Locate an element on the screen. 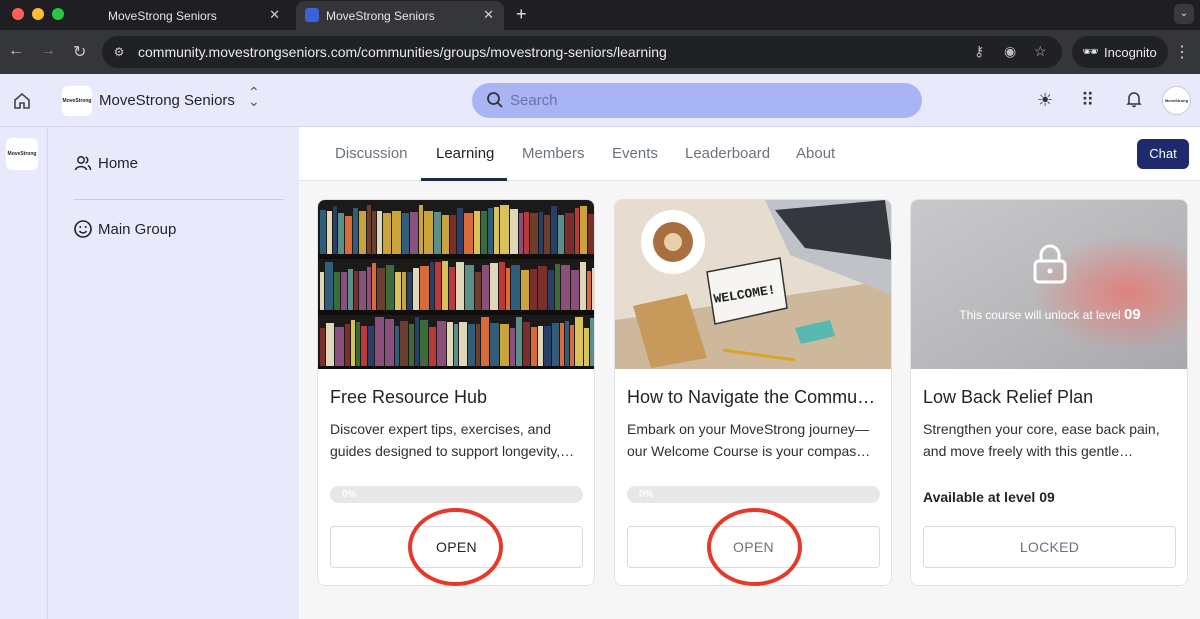 This screenshot has width=1200, height=619. favicon-icon is located at coordinates (312, 15).